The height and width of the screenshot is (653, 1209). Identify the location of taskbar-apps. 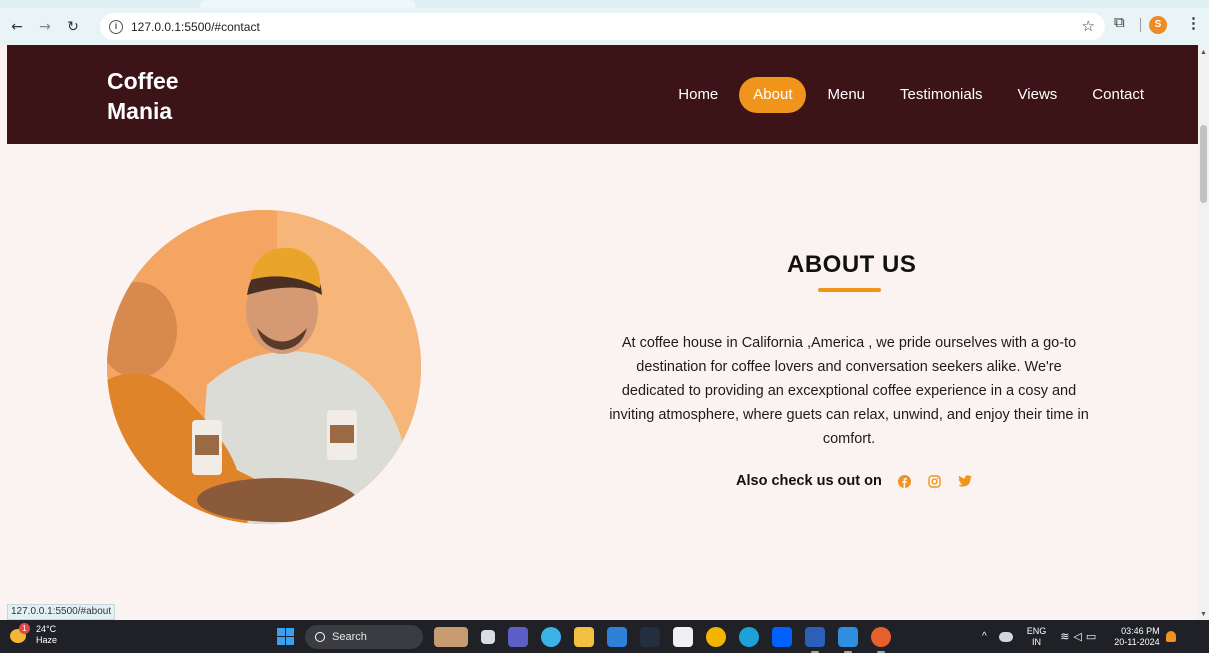
(669, 640).